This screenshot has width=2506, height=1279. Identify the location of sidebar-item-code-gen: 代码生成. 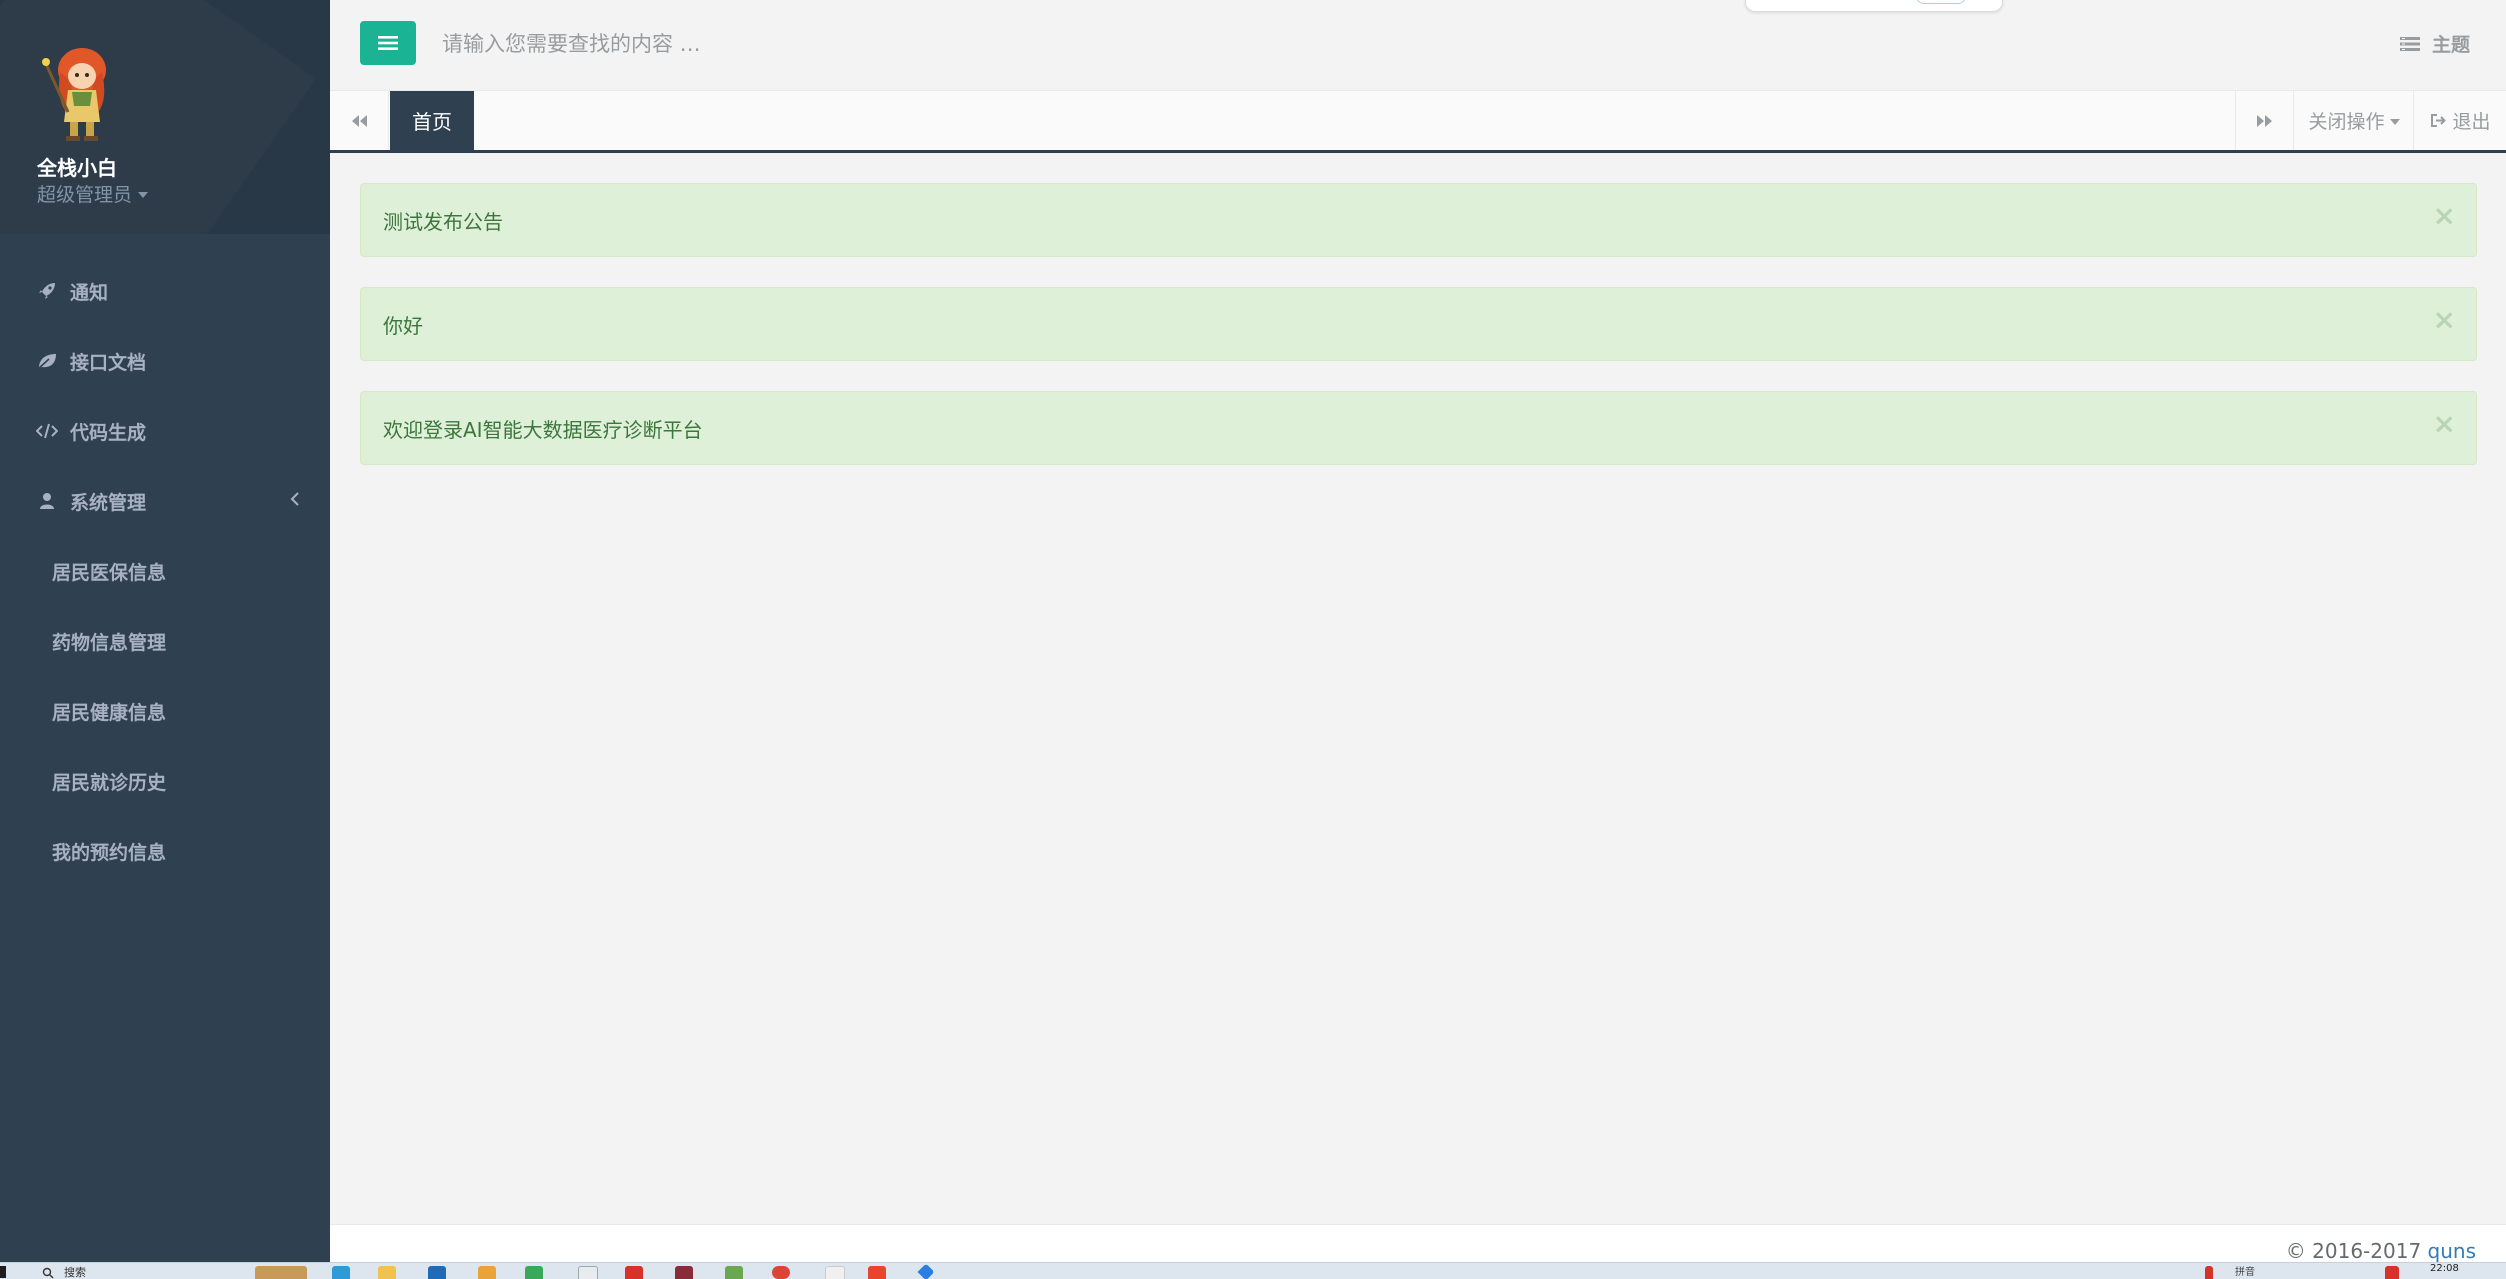
(165, 431).